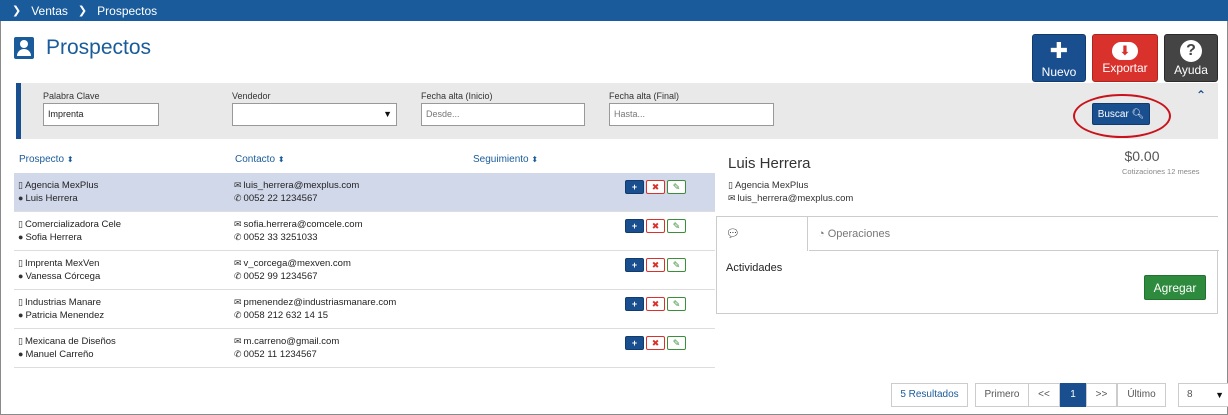  What do you see at coordinates (302, 185) in the screenshot?
I see `row-email: luis_herrera@mexplus.com` at bounding box center [302, 185].